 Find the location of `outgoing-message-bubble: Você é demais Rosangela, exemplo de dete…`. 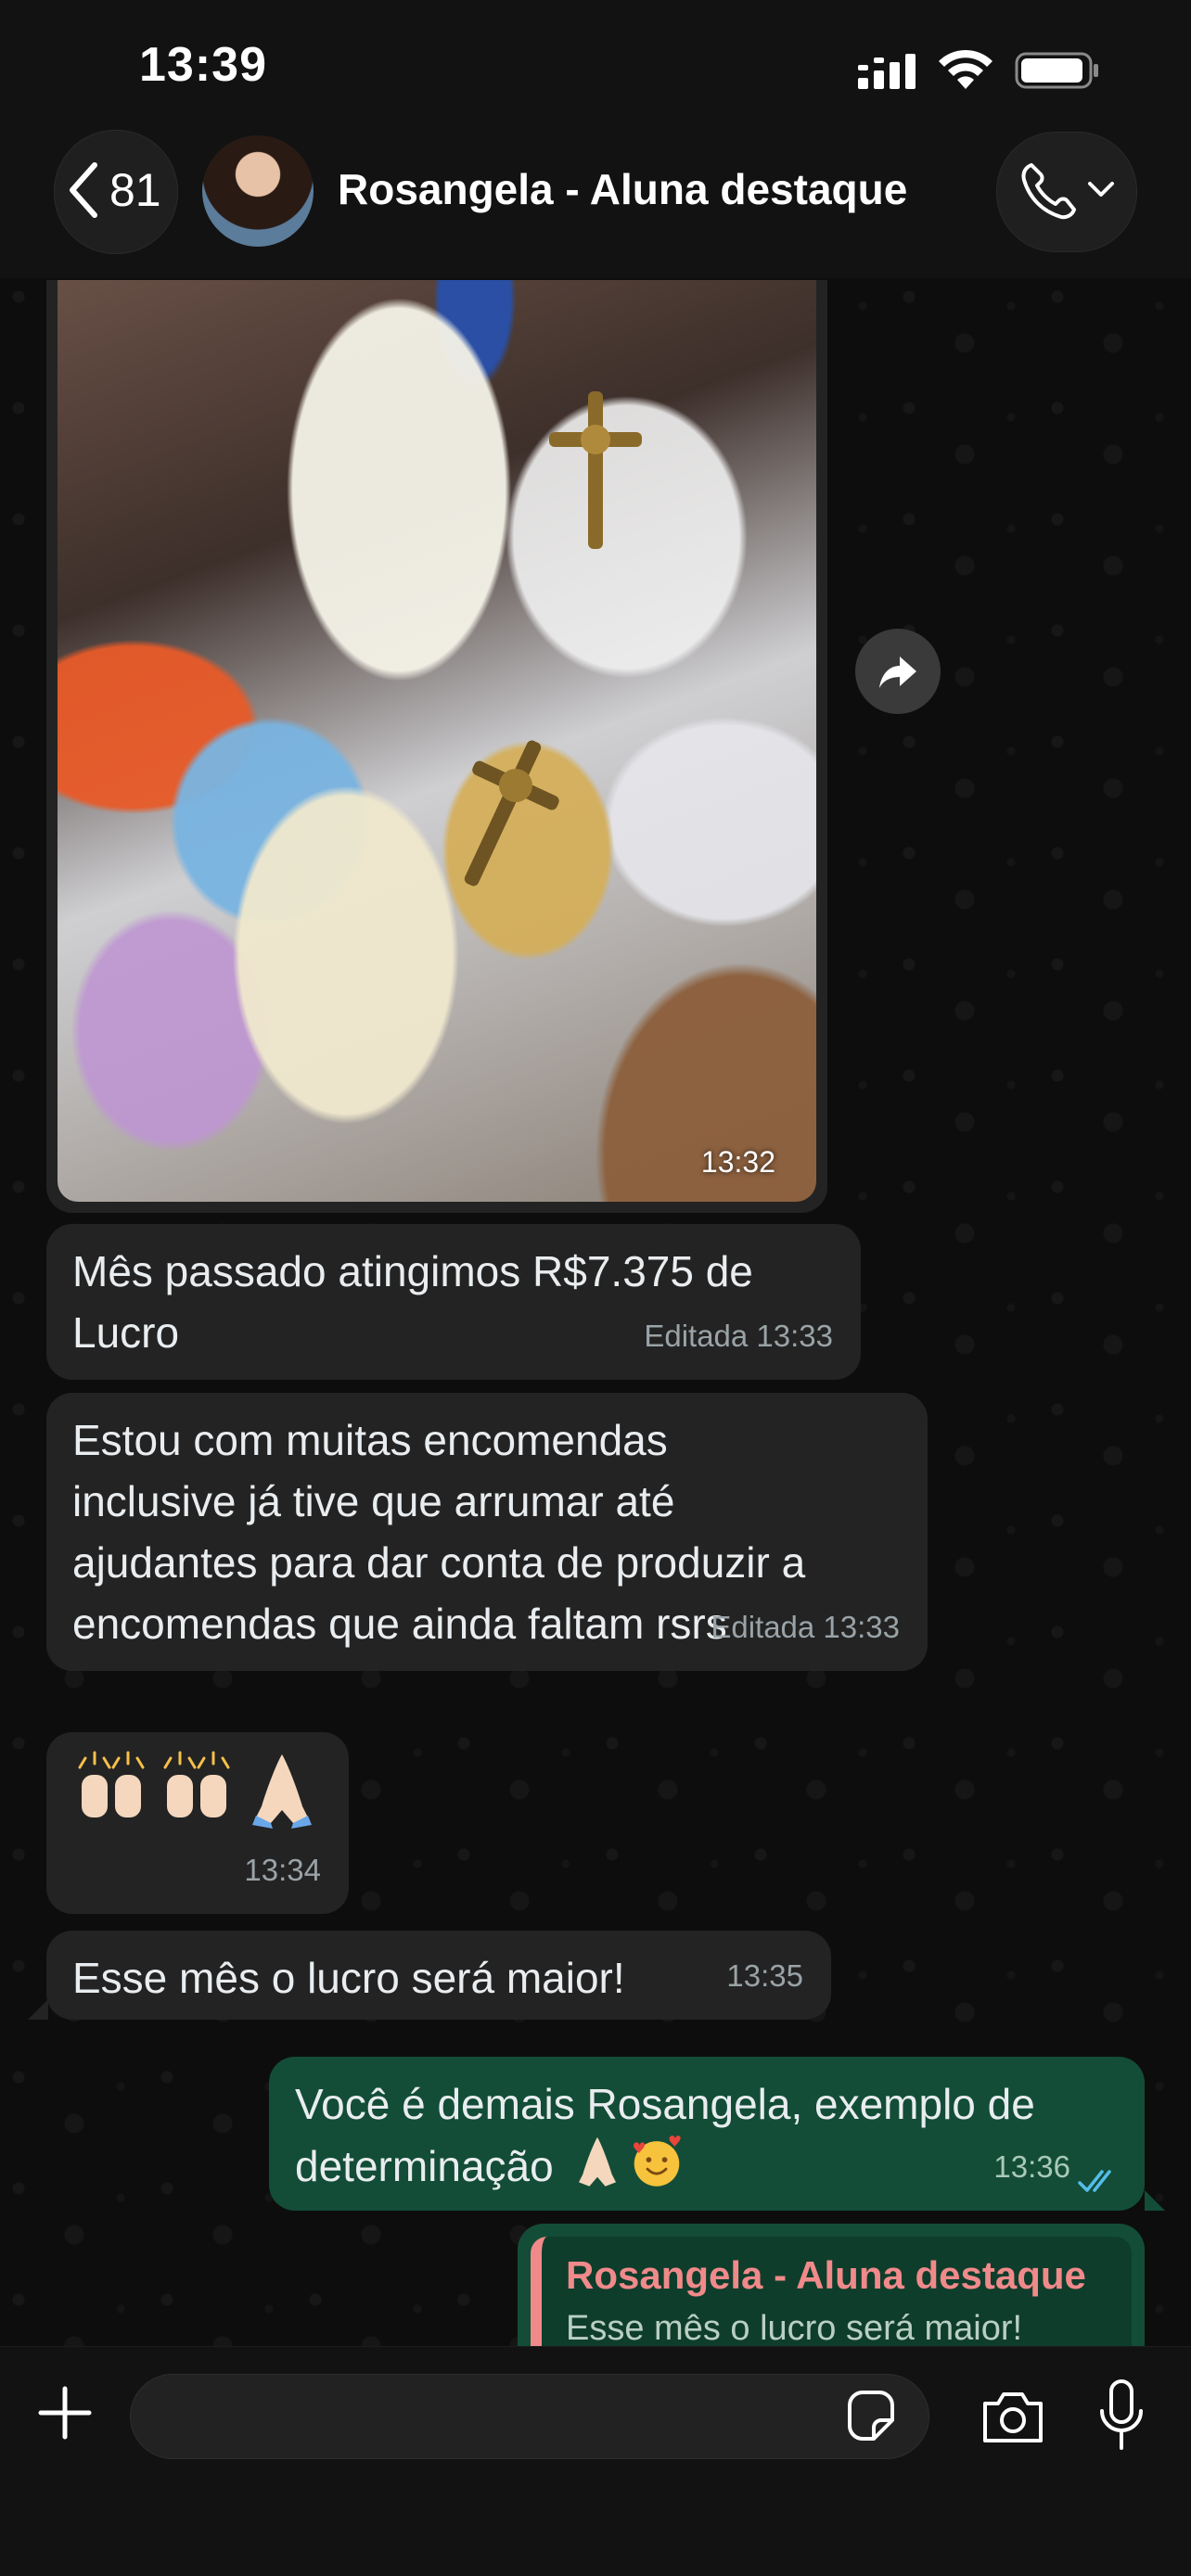

outgoing-message-bubble: Você é demais Rosangela, exemplo de dete… is located at coordinates (707, 2134).